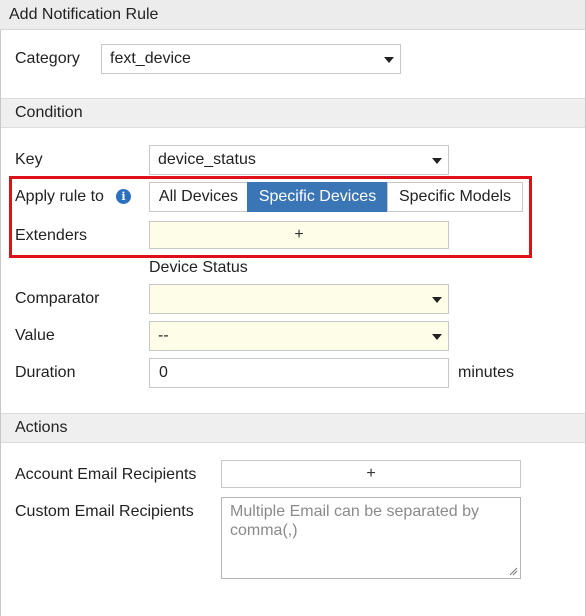 Image resolution: width=586 pixels, height=616 pixels. I want to click on category-label: Category, so click(47, 58).